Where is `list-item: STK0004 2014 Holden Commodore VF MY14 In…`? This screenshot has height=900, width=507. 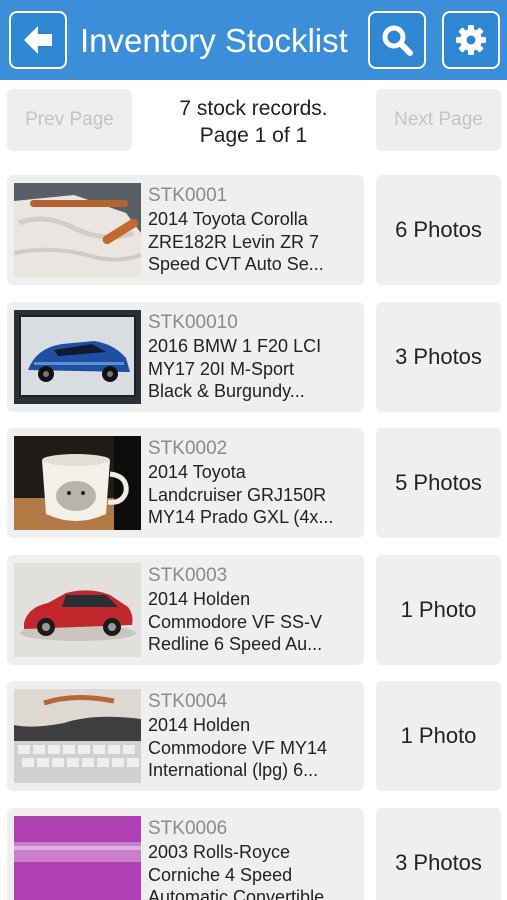
list-item: STK0004 2014 Holden Commodore VF MY14 In… is located at coordinates (253, 736).